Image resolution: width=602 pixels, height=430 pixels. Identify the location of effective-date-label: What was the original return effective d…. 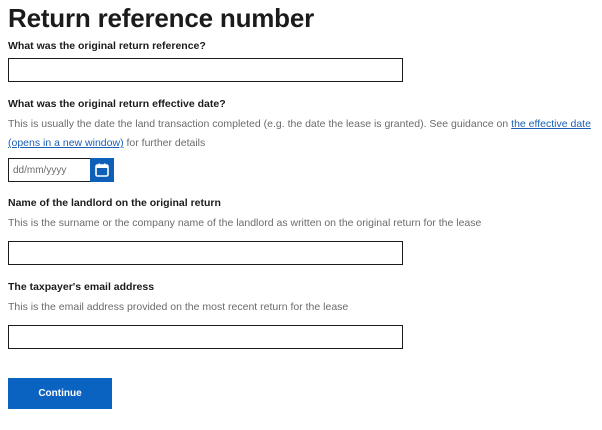
(117, 104).